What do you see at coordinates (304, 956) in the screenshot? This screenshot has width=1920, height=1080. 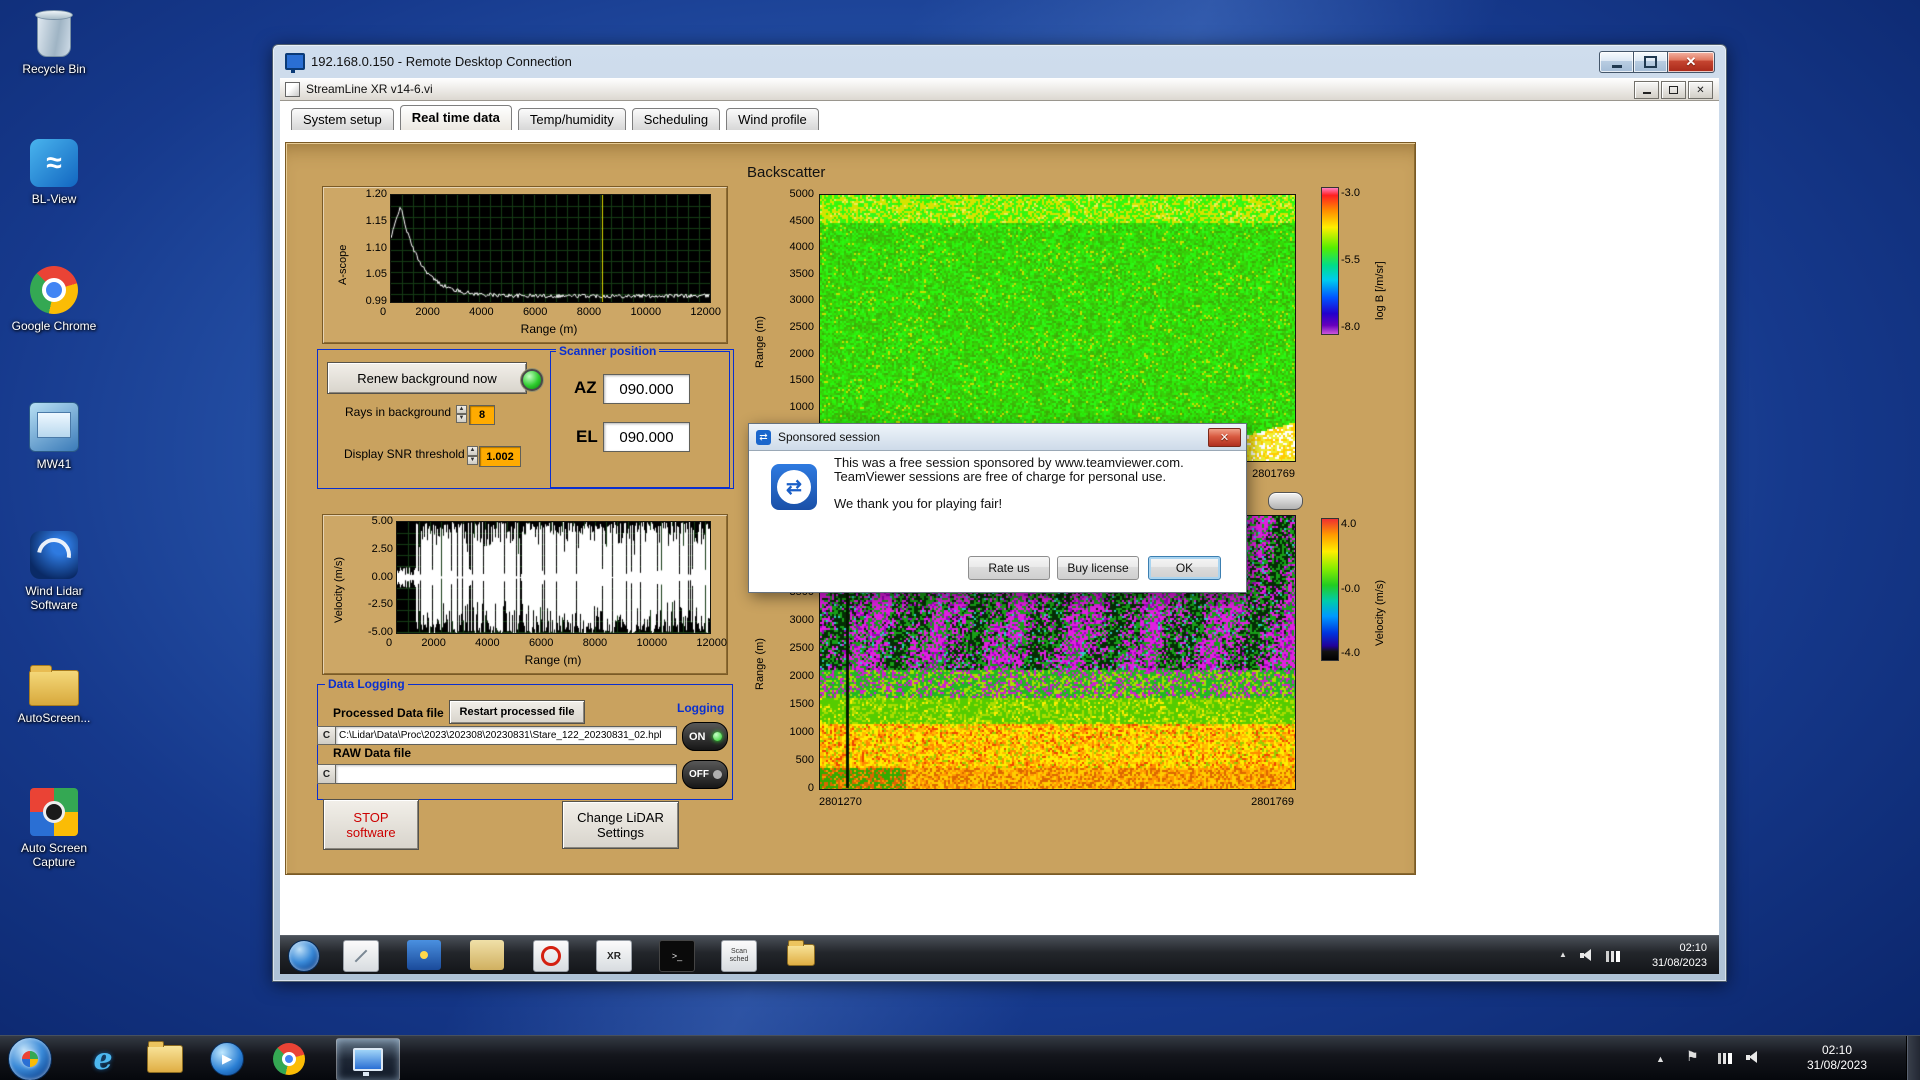 I see `remote-start-button` at bounding box center [304, 956].